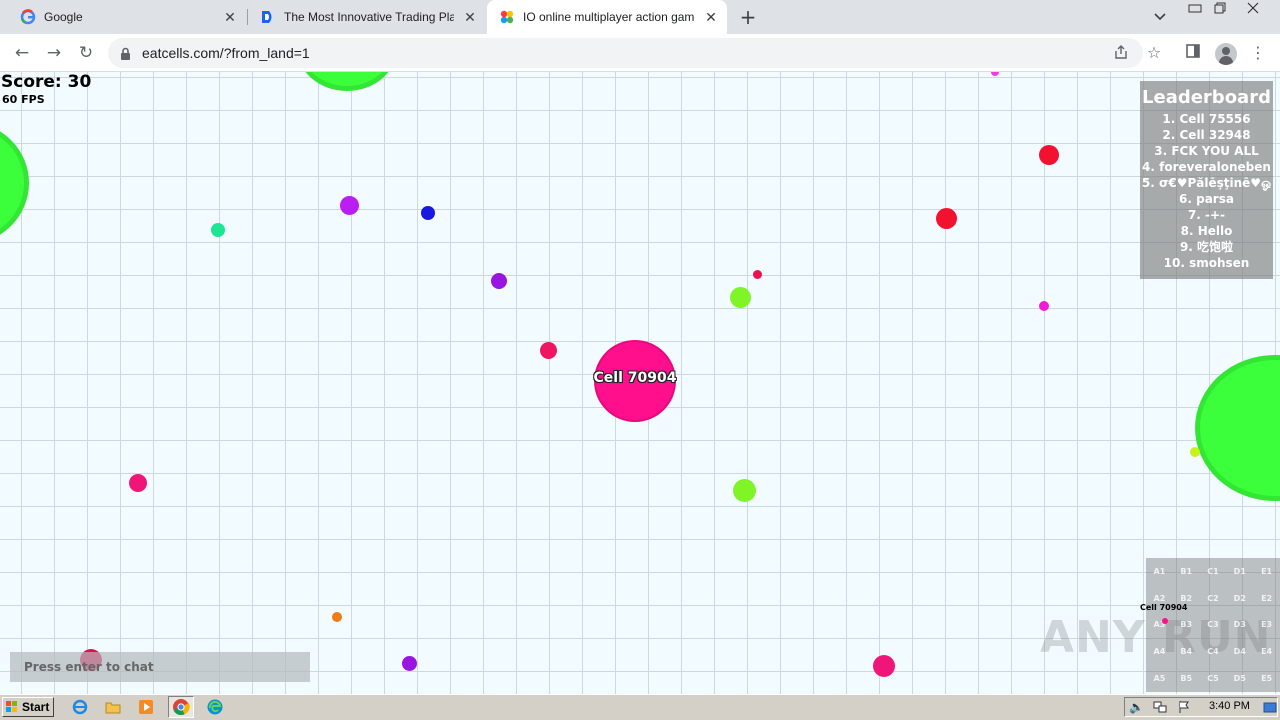 This screenshot has width=1280, height=720. I want to click on minimap-sector: D5, so click(1239, 679).